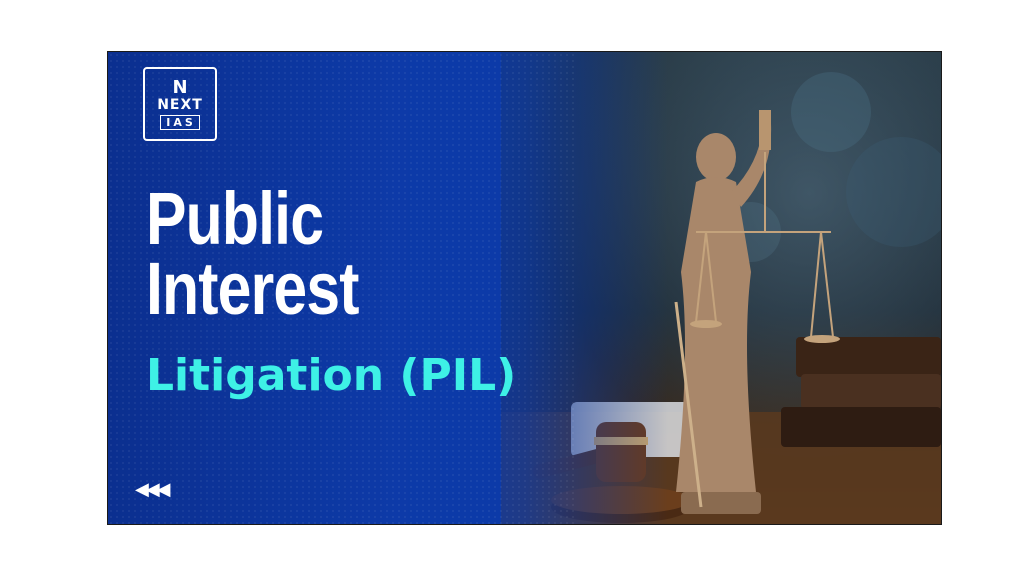 The image size is (1024, 576). Describe the element at coordinates (331, 375) in the screenshot. I see `subheadline: Litigation (PIL)` at that location.